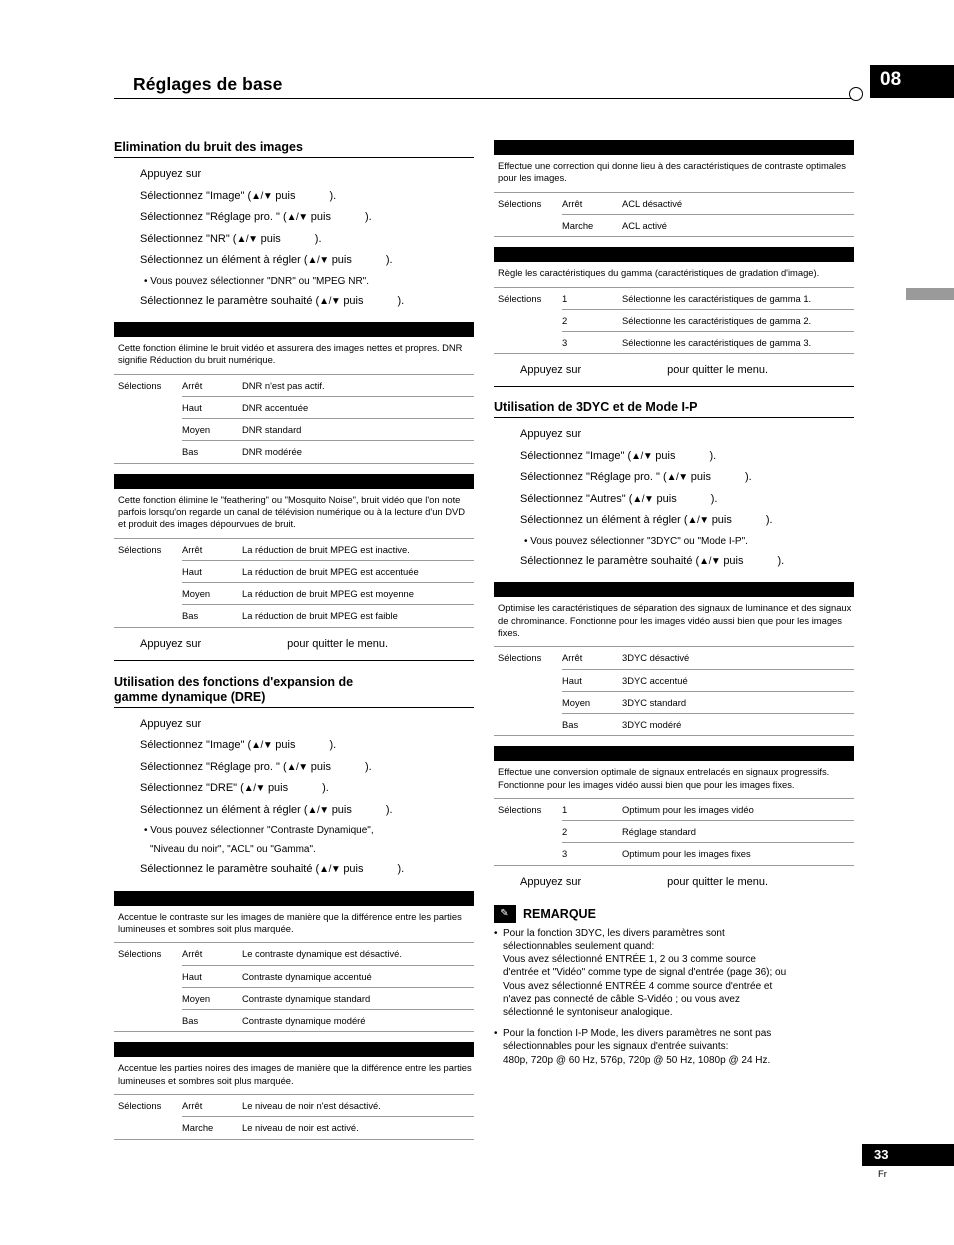 The height and width of the screenshot is (1245, 954). Describe the element at coordinates (504, 913) in the screenshot. I see `pencil-glyph: ✎` at that location.